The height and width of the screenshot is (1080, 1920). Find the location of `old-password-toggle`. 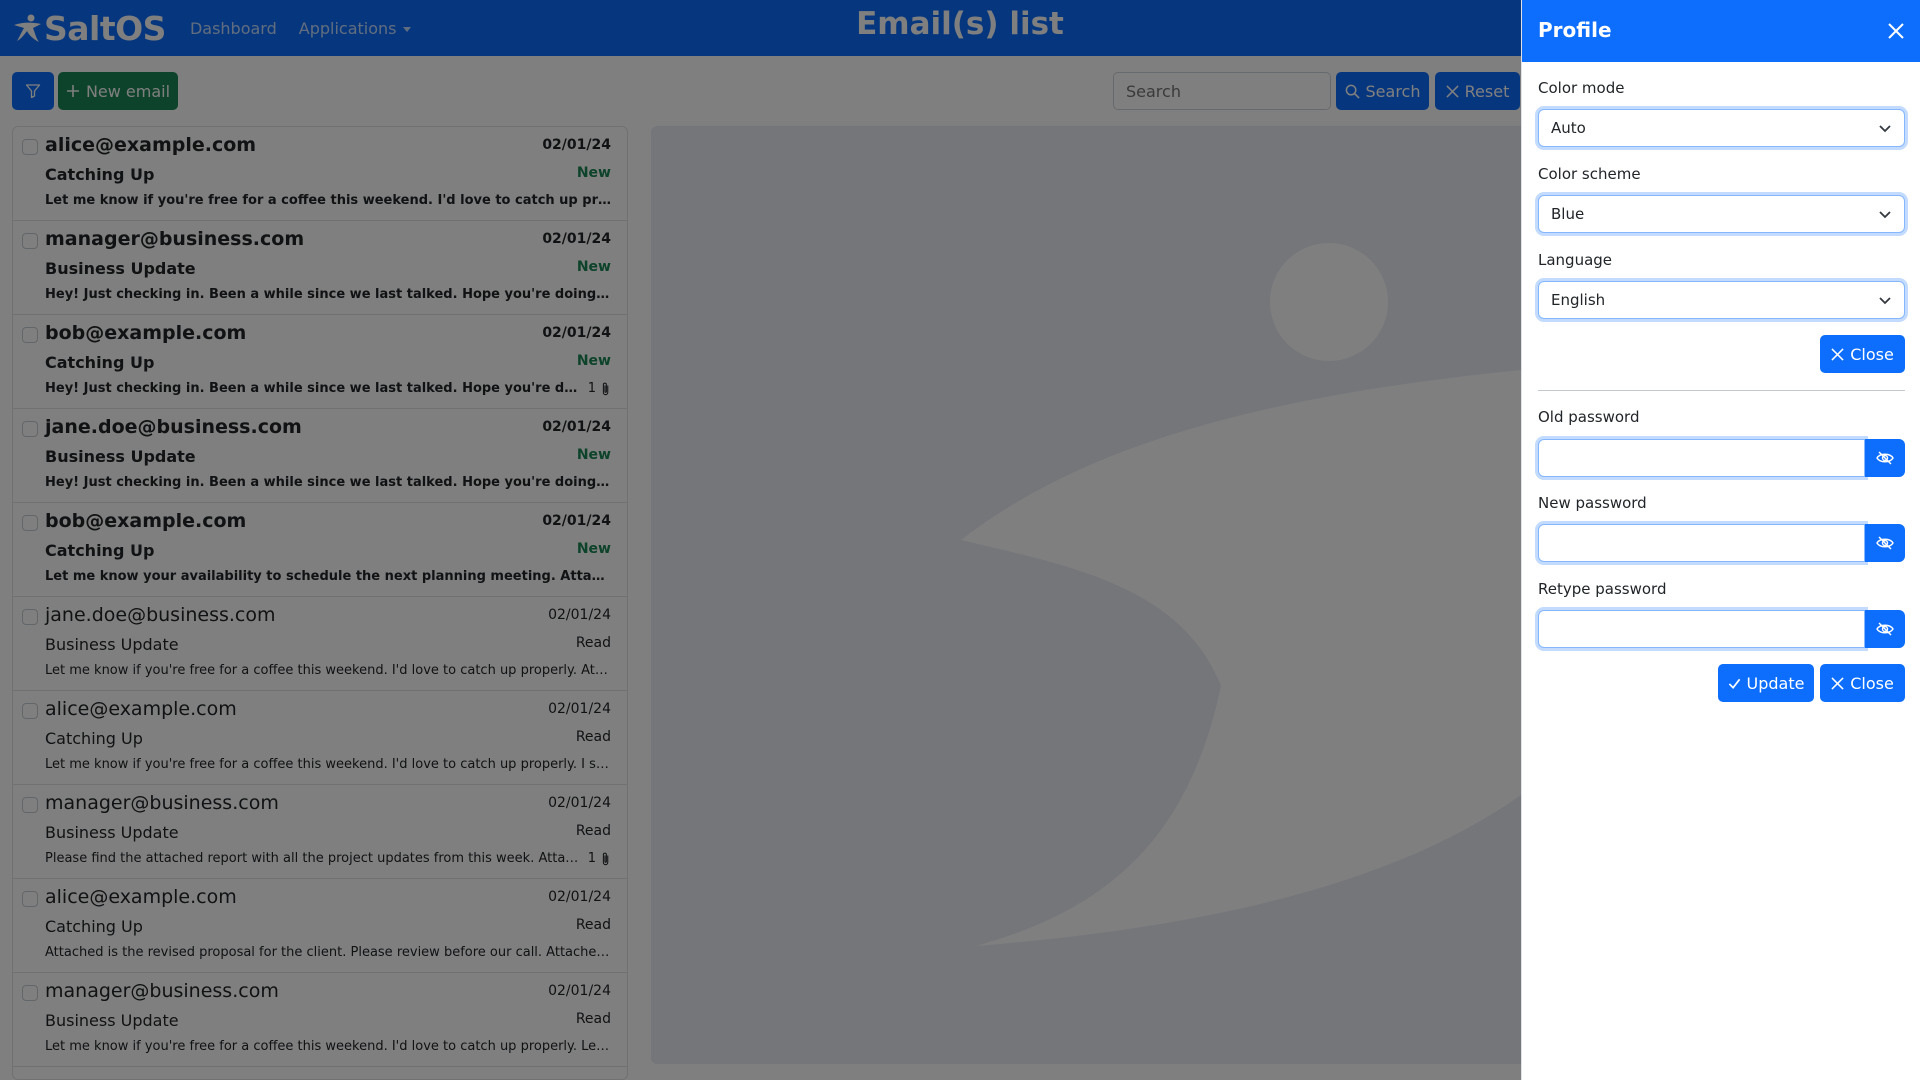

old-password-toggle is located at coordinates (1885, 458).